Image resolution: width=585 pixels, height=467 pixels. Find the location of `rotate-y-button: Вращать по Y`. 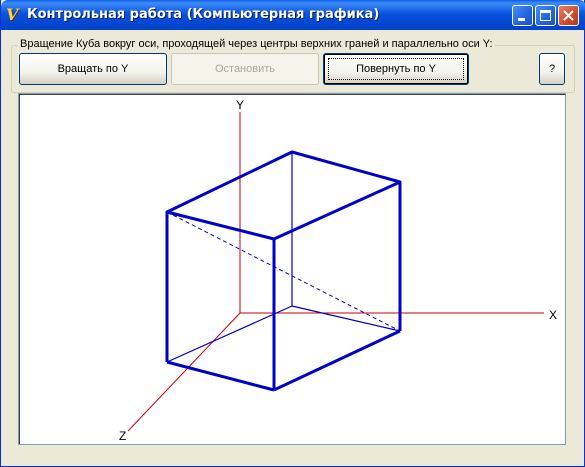

rotate-y-button: Вращать по Y is located at coordinates (93, 69).